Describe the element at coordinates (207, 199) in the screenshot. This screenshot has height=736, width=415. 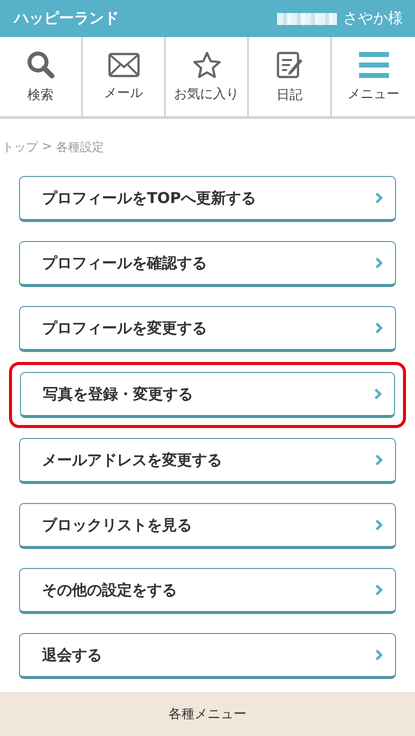
I see `menu-item: プロフィールをTOPへ更新する` at that location.